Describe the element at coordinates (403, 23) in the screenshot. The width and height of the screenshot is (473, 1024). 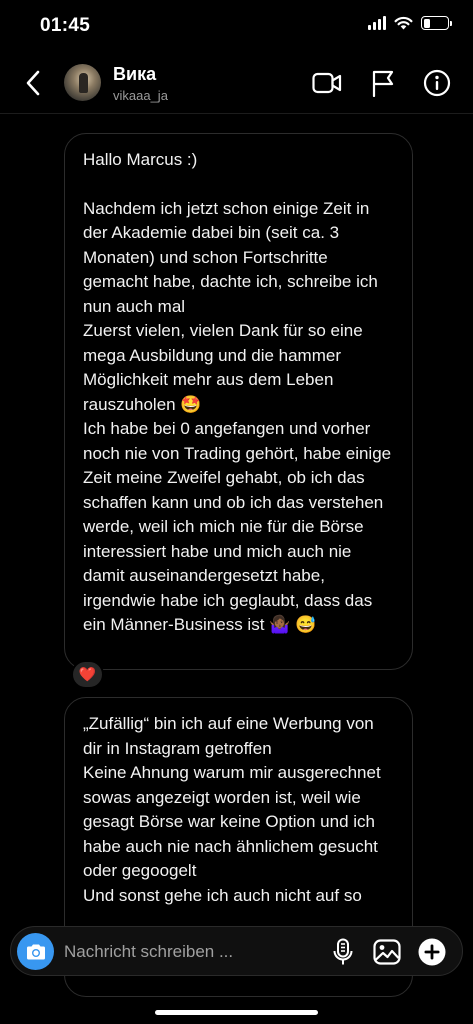
I see `wifi-icon` at that location.